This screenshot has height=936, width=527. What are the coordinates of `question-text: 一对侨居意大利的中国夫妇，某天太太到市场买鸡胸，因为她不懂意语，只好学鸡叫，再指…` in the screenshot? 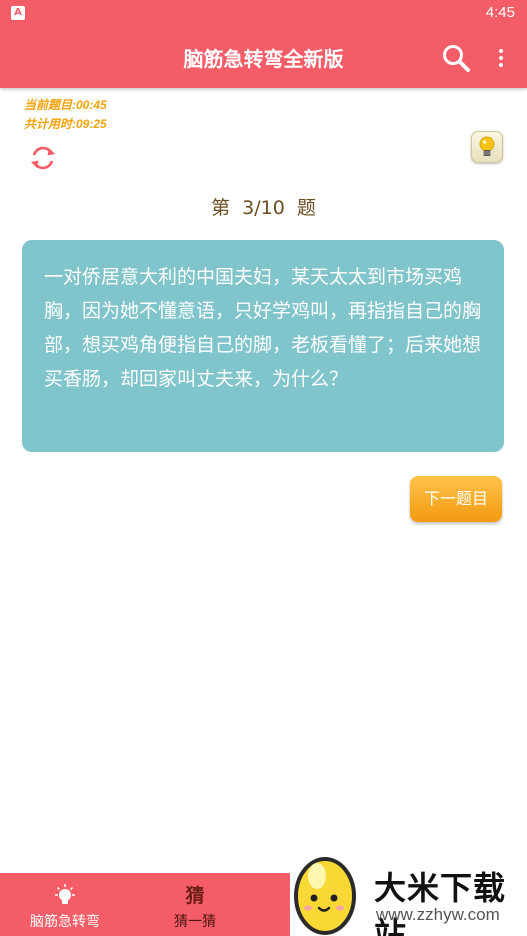 It's located at (263, 328).